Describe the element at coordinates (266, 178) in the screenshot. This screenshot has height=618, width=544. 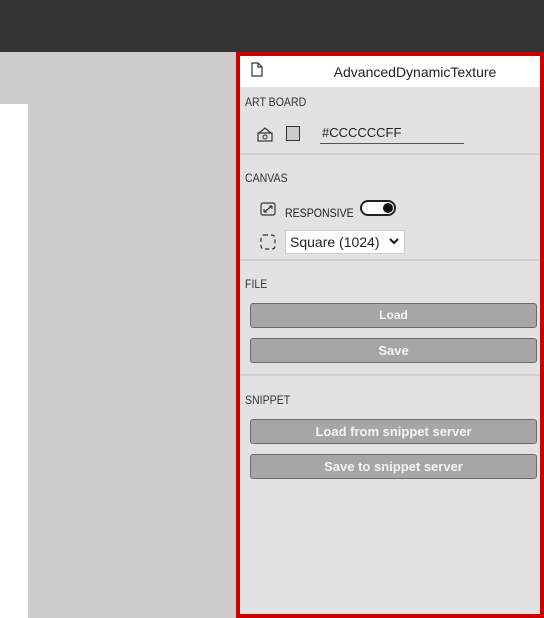
I see `section-label-canvas: CANVAS` at that location.